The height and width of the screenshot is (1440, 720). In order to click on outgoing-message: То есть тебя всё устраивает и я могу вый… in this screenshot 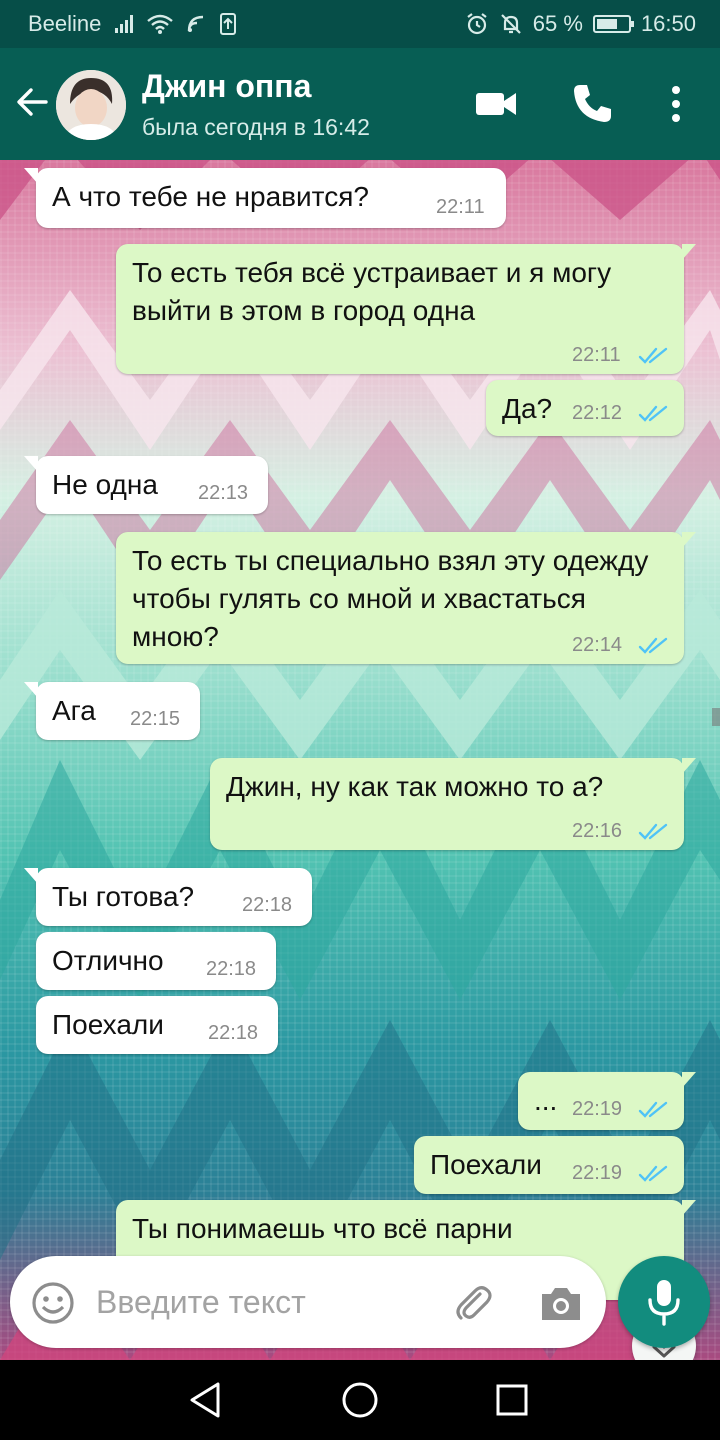, I will do `click(406, 309)`.